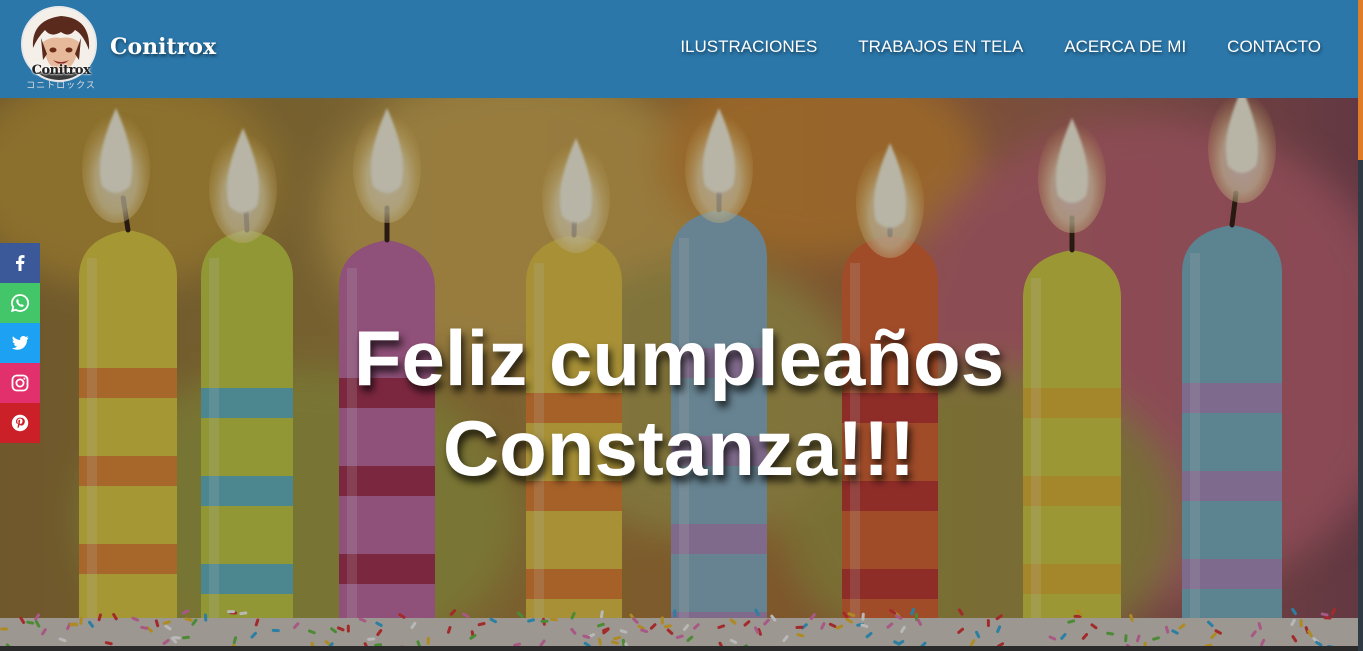  What do you see at coordinates (60, 48) in the screenshot?
I see `site-logo: Conitrox コニトロックス` at bounding box center [60, 48].